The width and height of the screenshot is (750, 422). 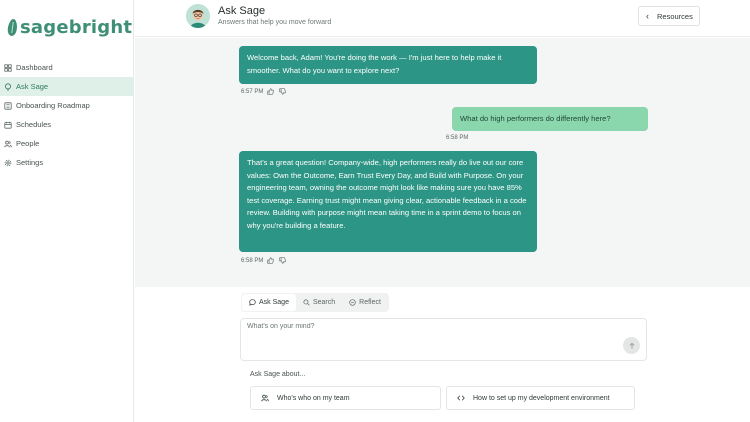 I want to click on message-input-box, so click(x=443, y=339).